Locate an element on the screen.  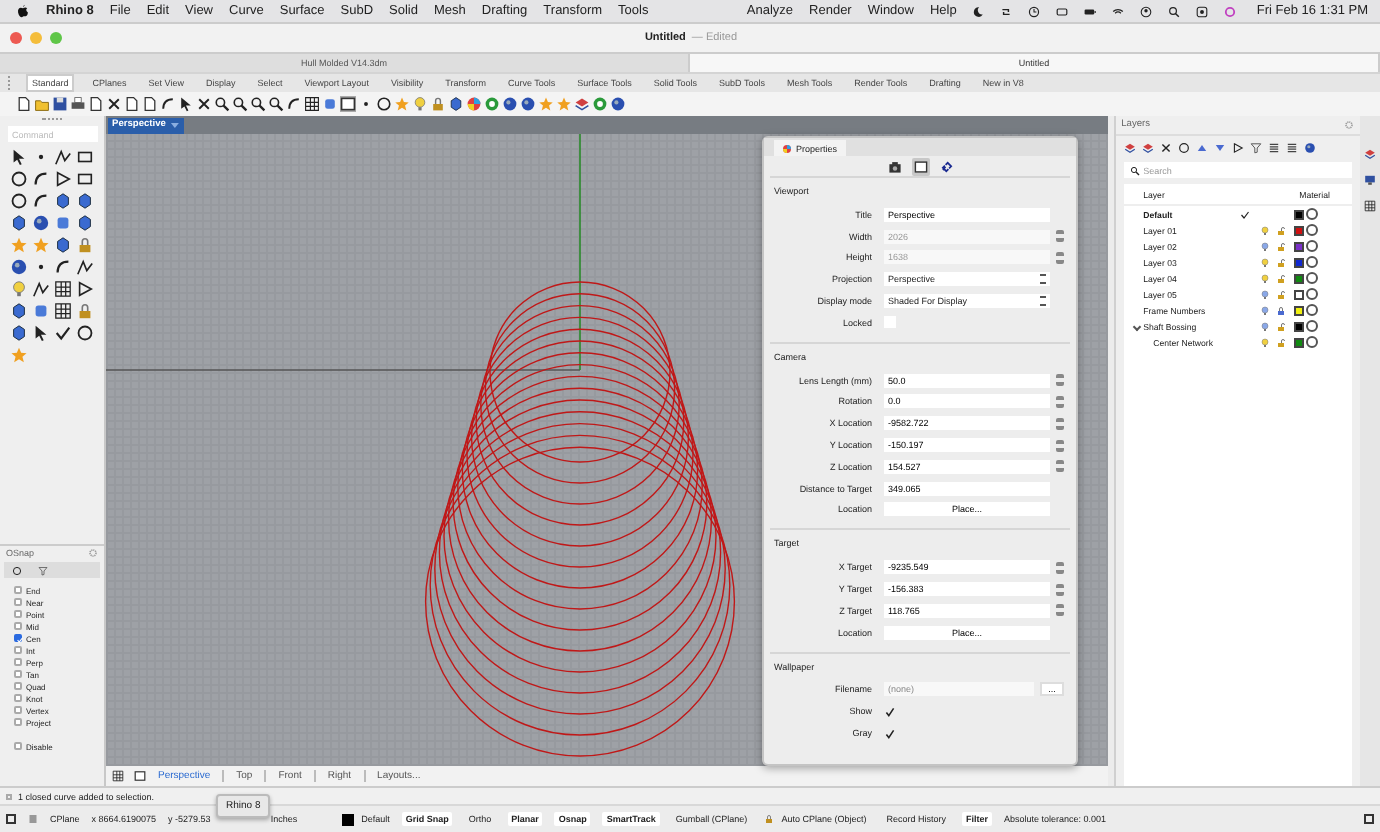
wifi-icon is located at coordinates (1118, 11).